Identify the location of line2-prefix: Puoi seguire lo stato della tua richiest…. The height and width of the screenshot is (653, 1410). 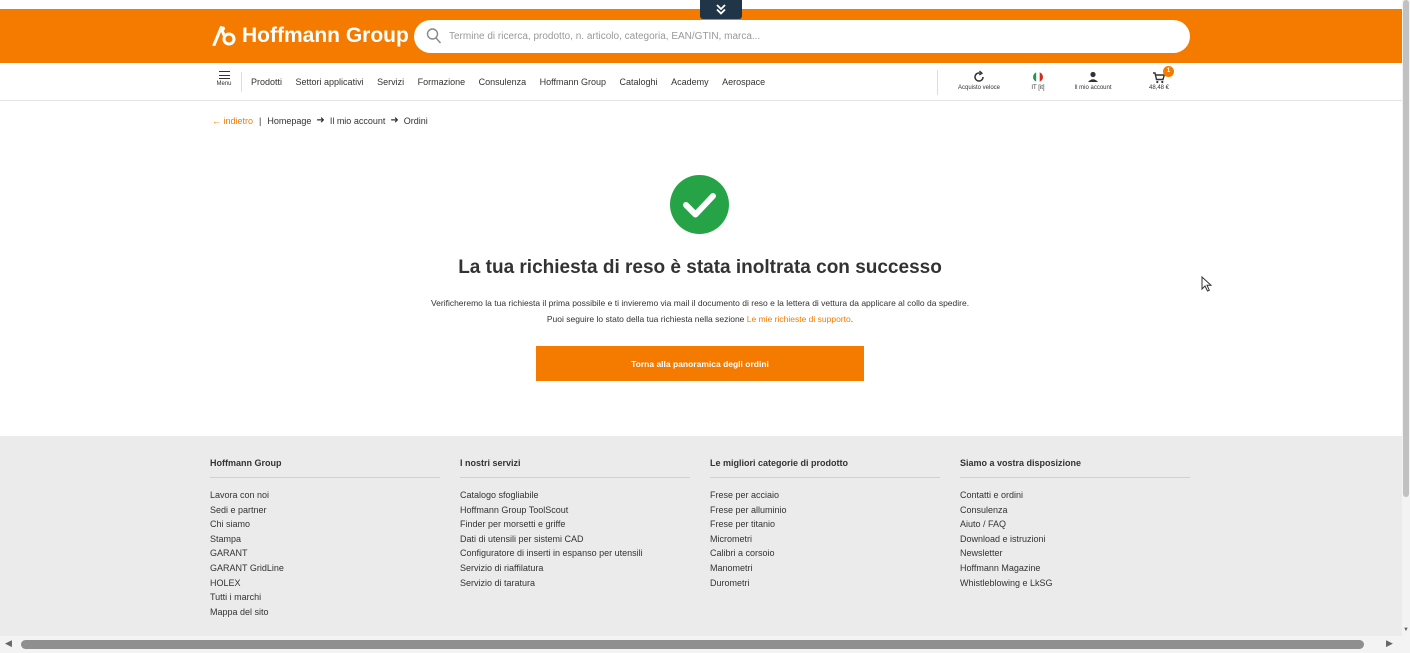
(645, 318).